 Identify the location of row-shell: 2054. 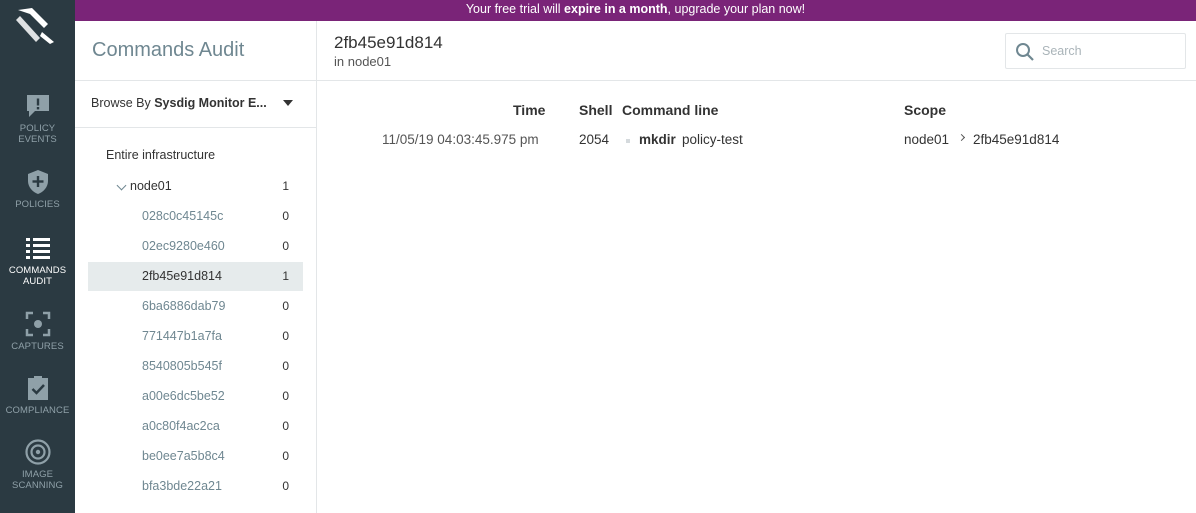
(594, 139).